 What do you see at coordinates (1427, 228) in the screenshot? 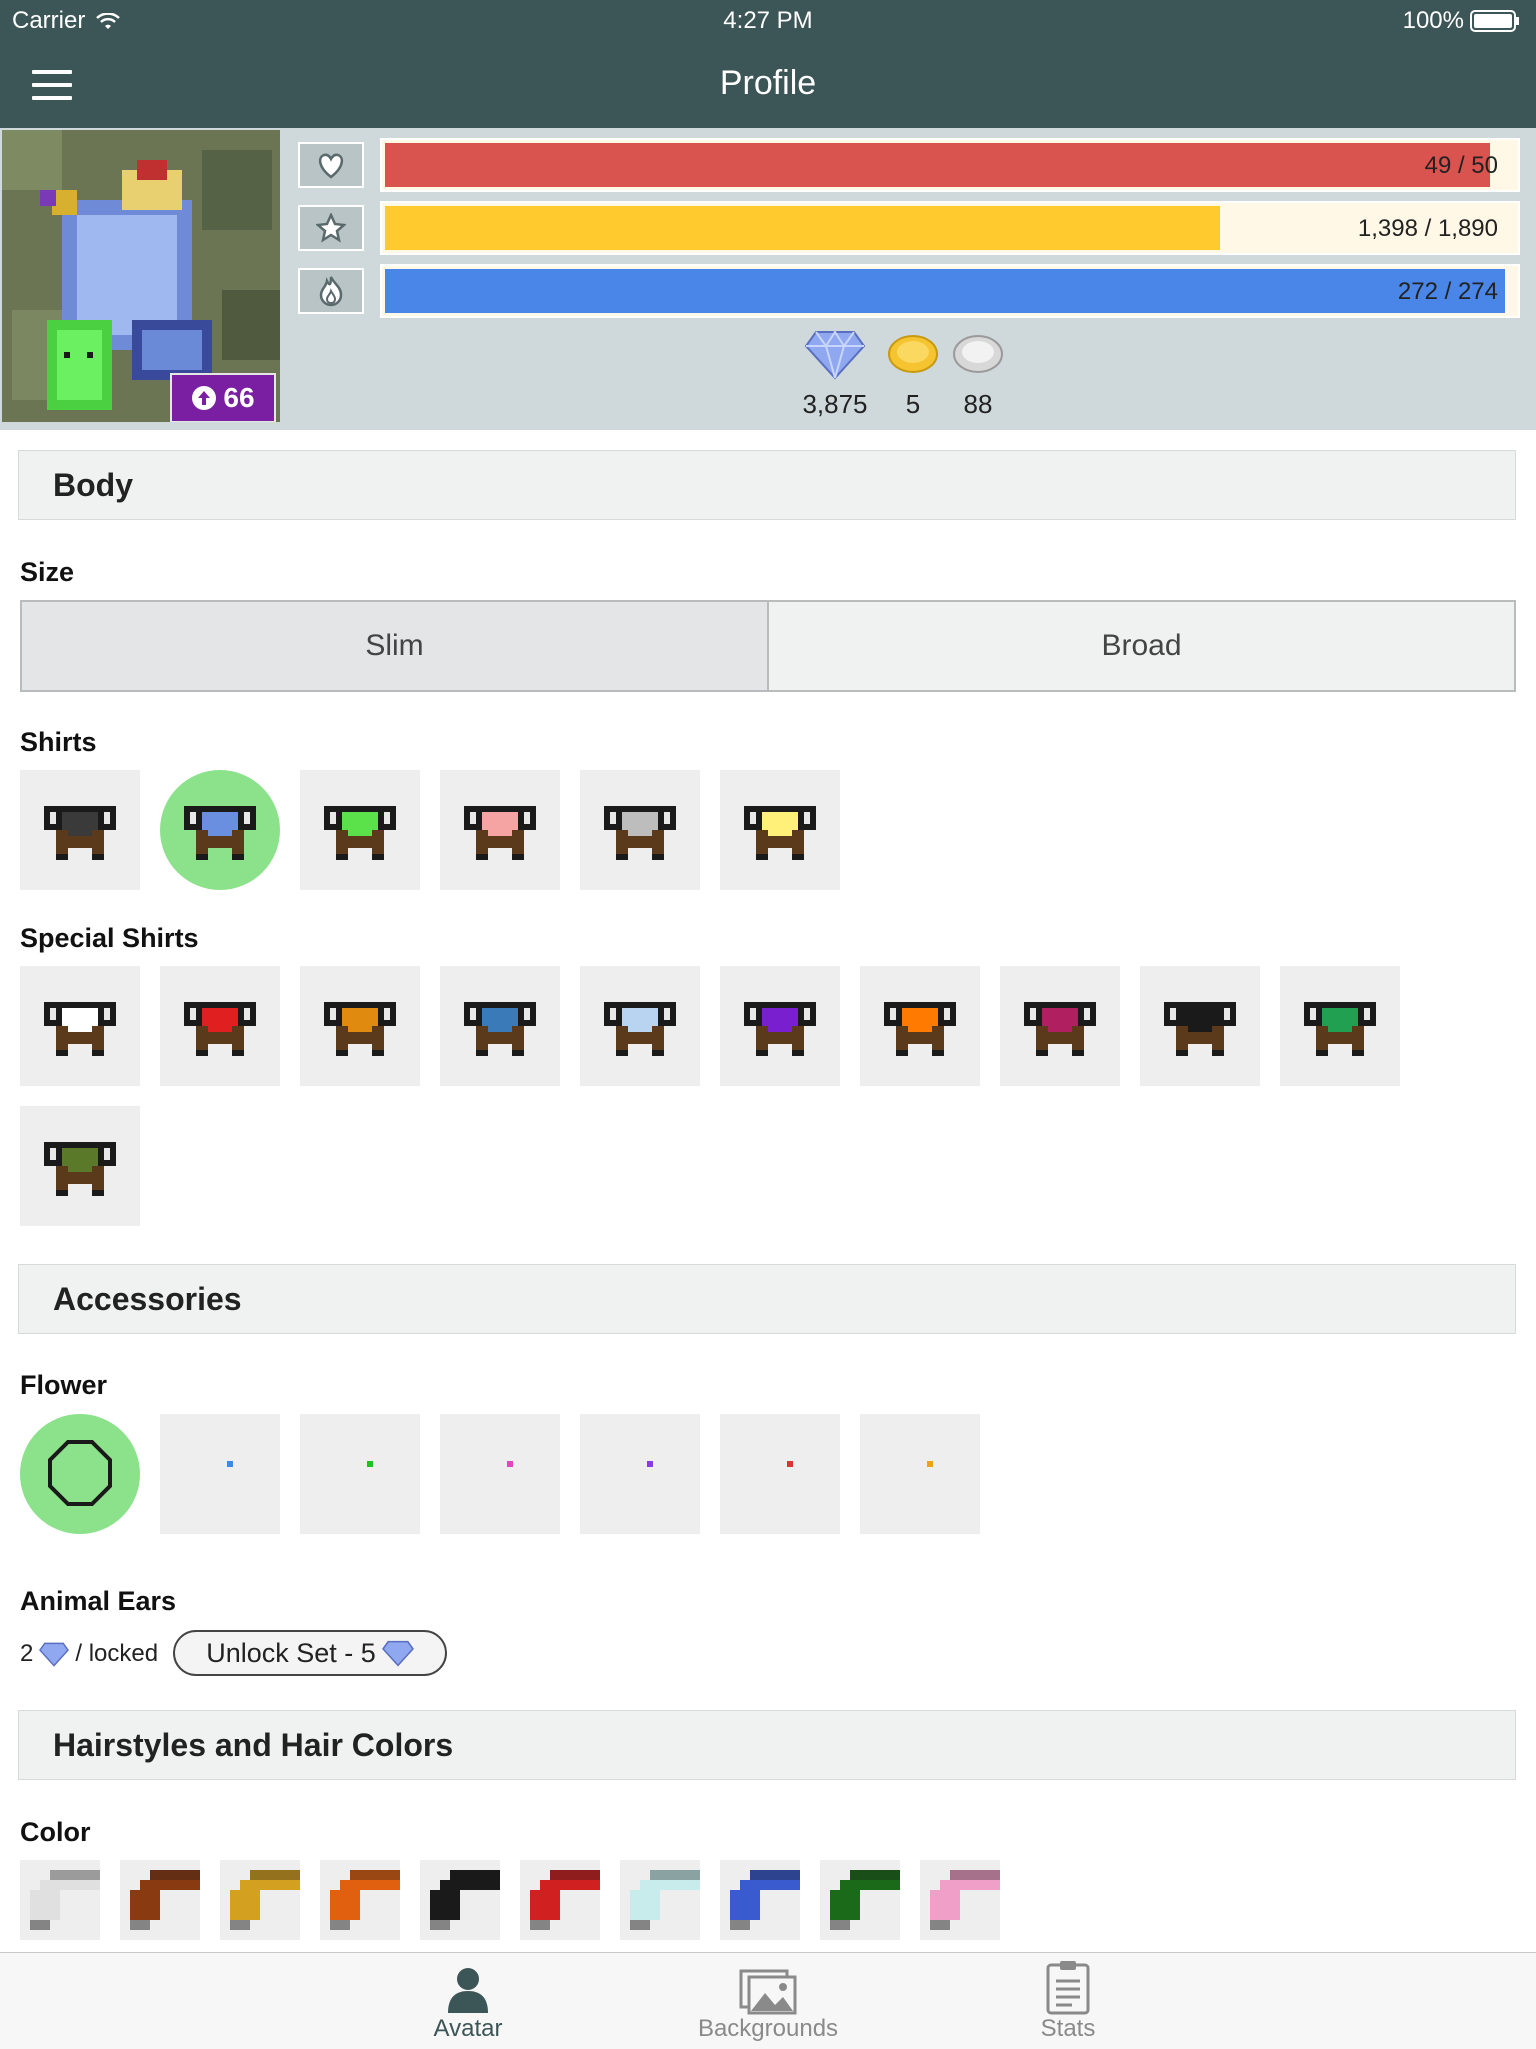
I see `experience-value: 1,398 / 1,890` at bounding box center [1427, 228].